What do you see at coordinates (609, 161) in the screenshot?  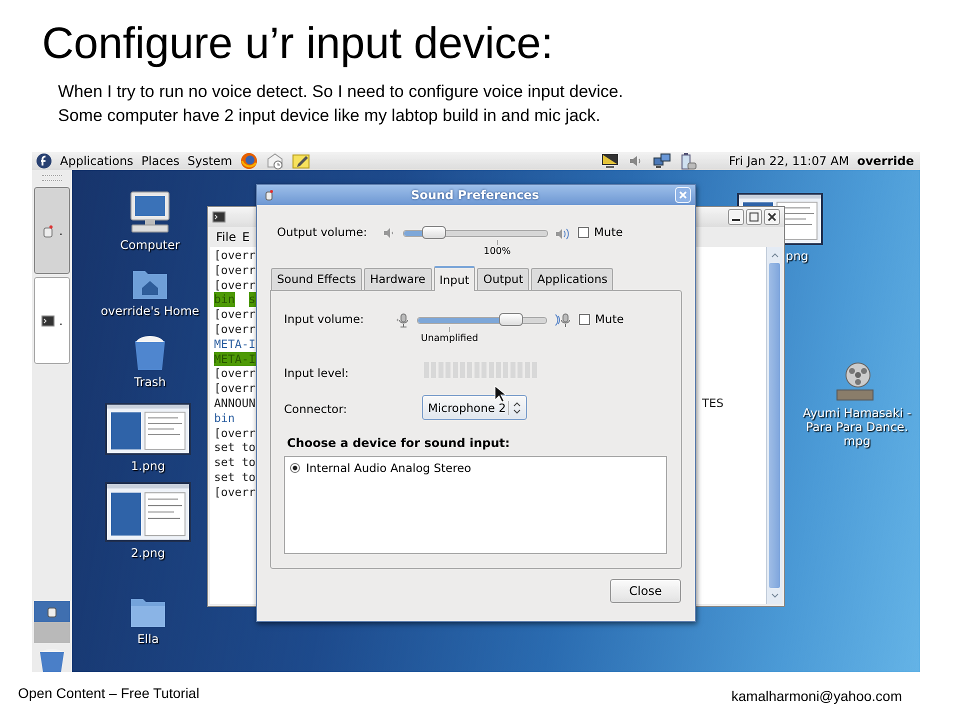 I see `display-icon` at bounding box center [609, 161].